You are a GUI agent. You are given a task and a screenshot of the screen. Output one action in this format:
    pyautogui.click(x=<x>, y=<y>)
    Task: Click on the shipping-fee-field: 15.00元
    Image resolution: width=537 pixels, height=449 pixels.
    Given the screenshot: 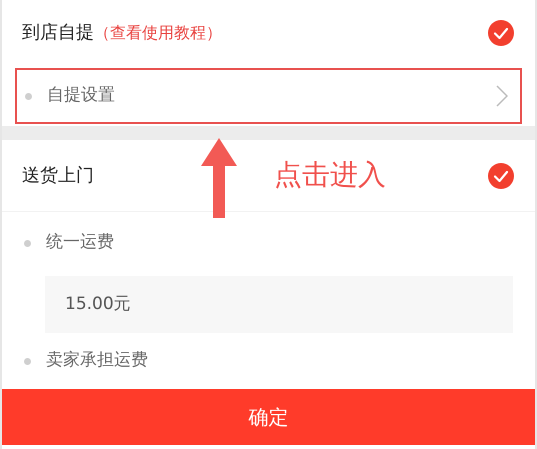 What is the action you would take?
    pyautogui.click(x=279, y=304)
    